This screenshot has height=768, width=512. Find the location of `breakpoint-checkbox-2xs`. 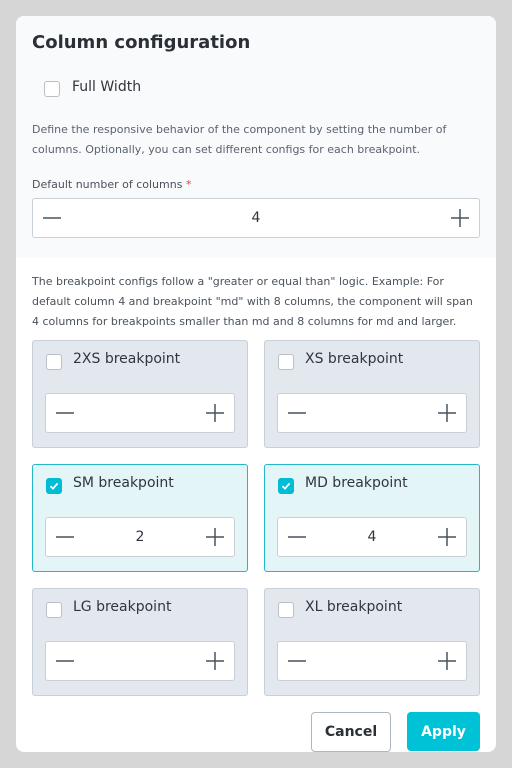

breakpoint-checkbox-2xs is located at coordinates (54, 362).